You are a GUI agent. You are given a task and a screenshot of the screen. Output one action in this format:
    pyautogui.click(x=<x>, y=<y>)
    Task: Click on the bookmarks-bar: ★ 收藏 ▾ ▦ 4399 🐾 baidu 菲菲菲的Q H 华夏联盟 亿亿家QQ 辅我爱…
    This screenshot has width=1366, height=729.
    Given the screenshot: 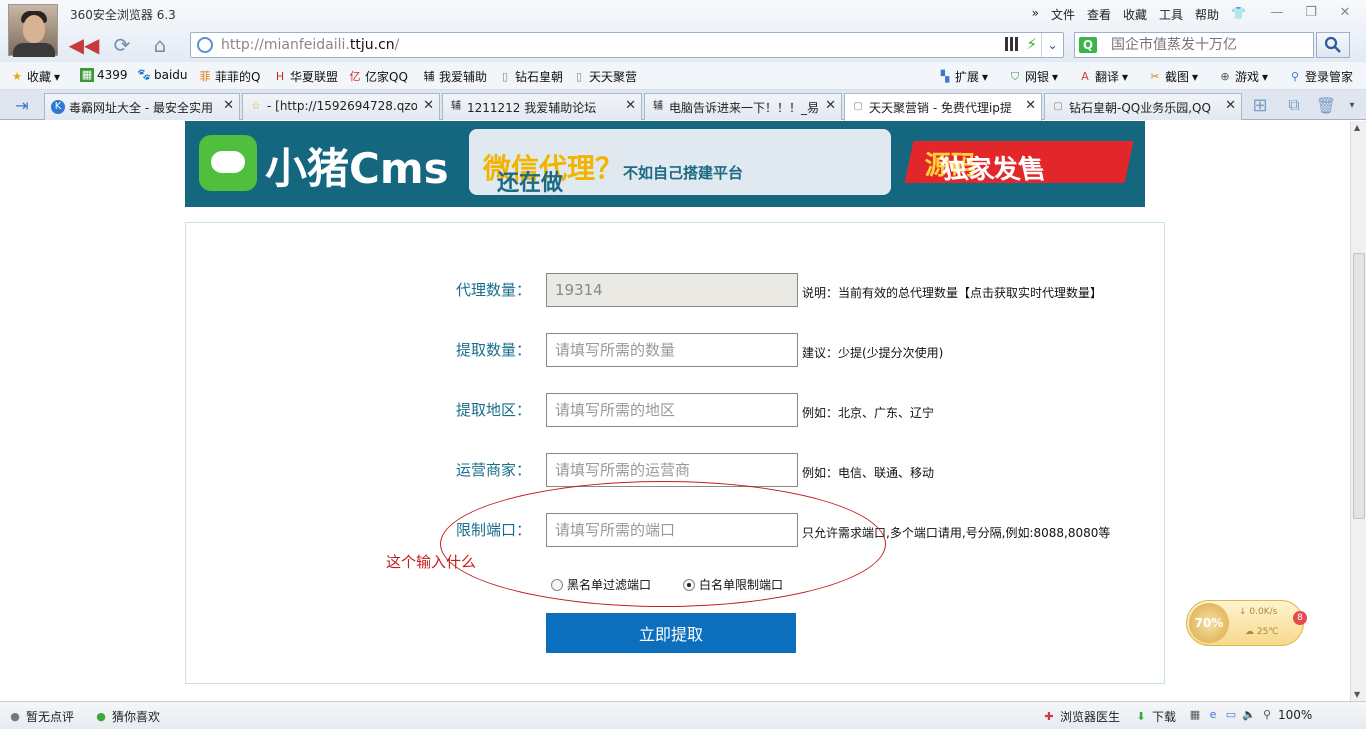 What is the action you would take?
    pyautogui.click(x=683, y=76)
    